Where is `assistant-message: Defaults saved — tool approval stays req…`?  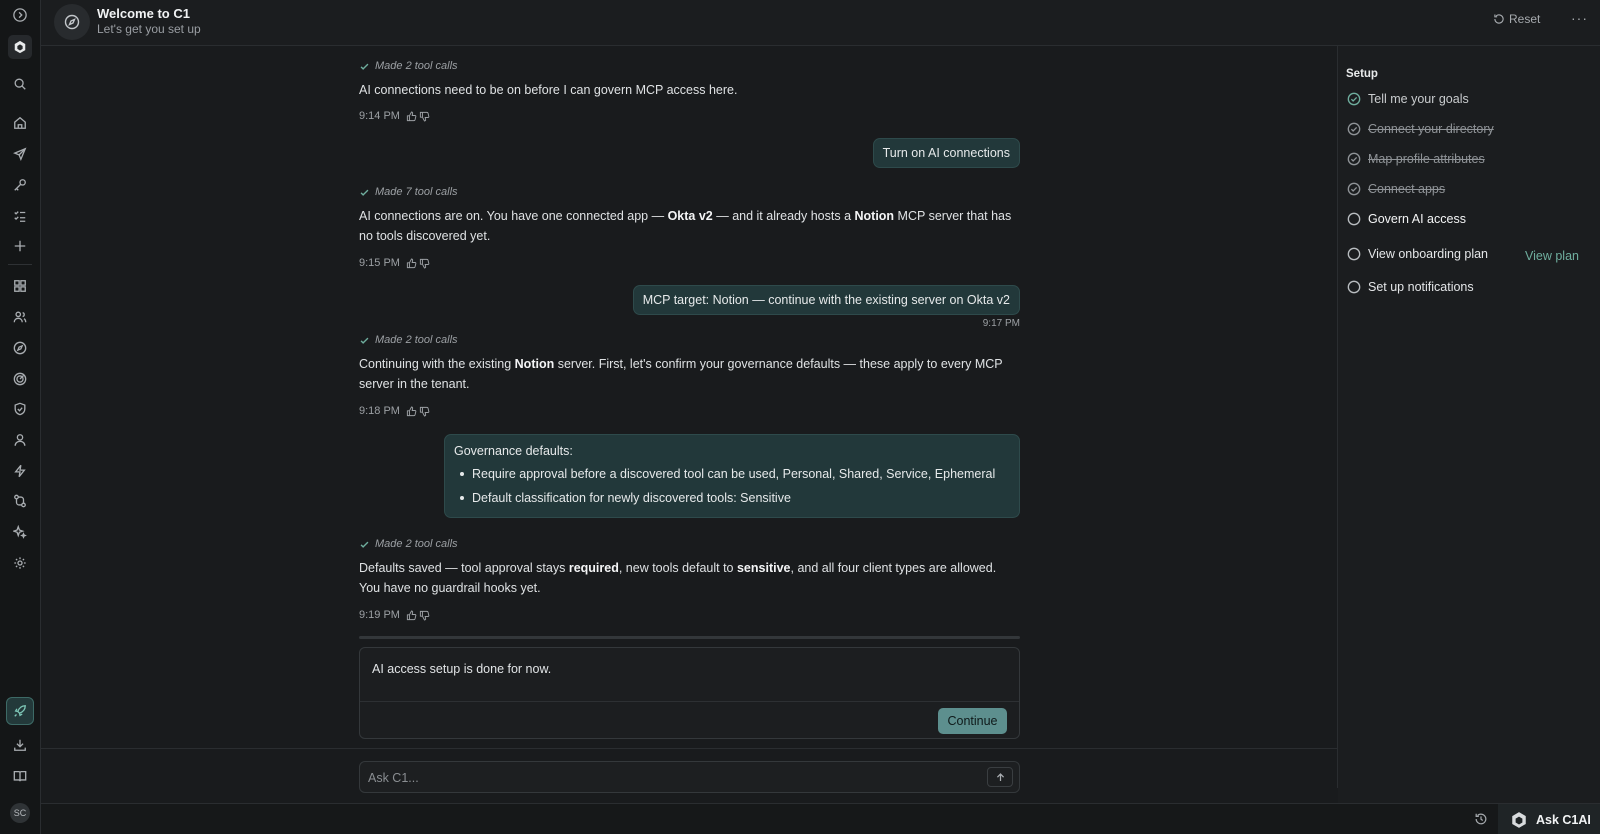 assistant-message: Defaults saved — tool approval stays req… is located at coordinates (678, 578).